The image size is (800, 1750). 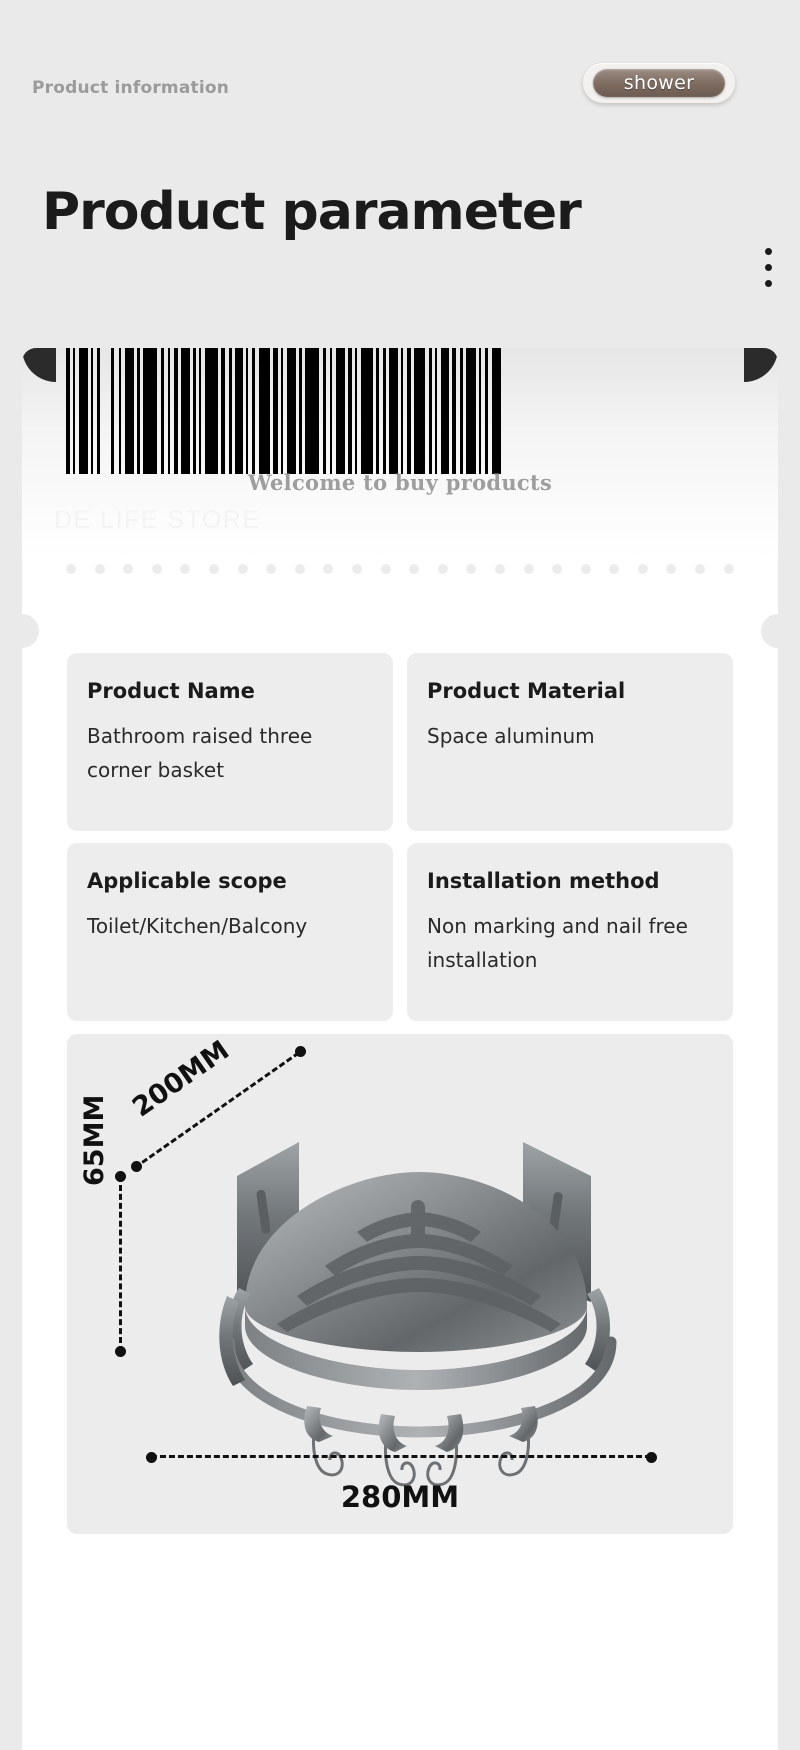 What do you see at coordinates (400, 569) in the screenshot?
I see `perforation-line` at bounding box center [400, 569].